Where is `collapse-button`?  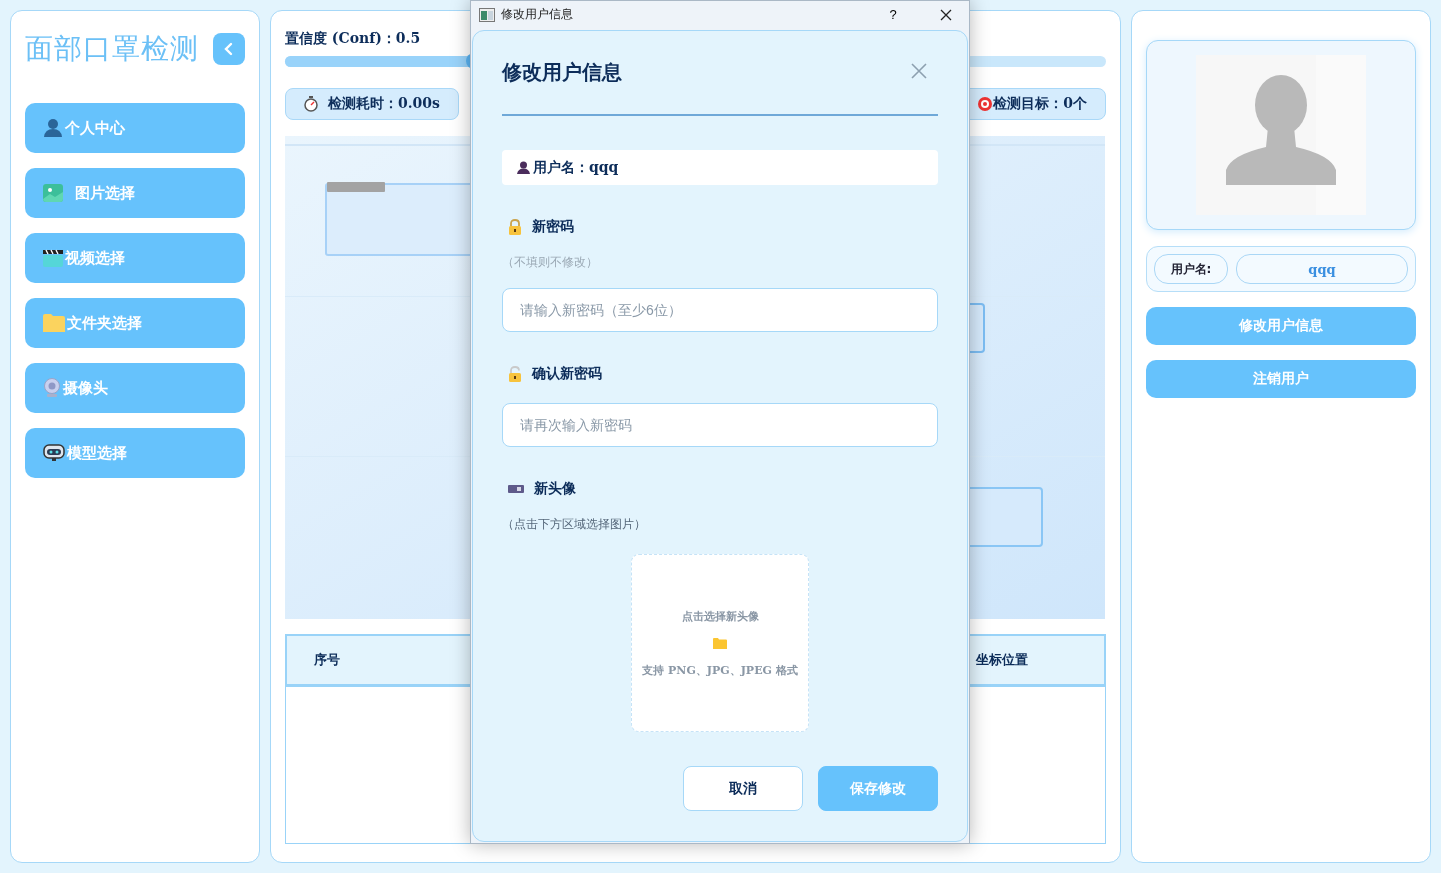
collapse-button is located at coordinates (229, 49).